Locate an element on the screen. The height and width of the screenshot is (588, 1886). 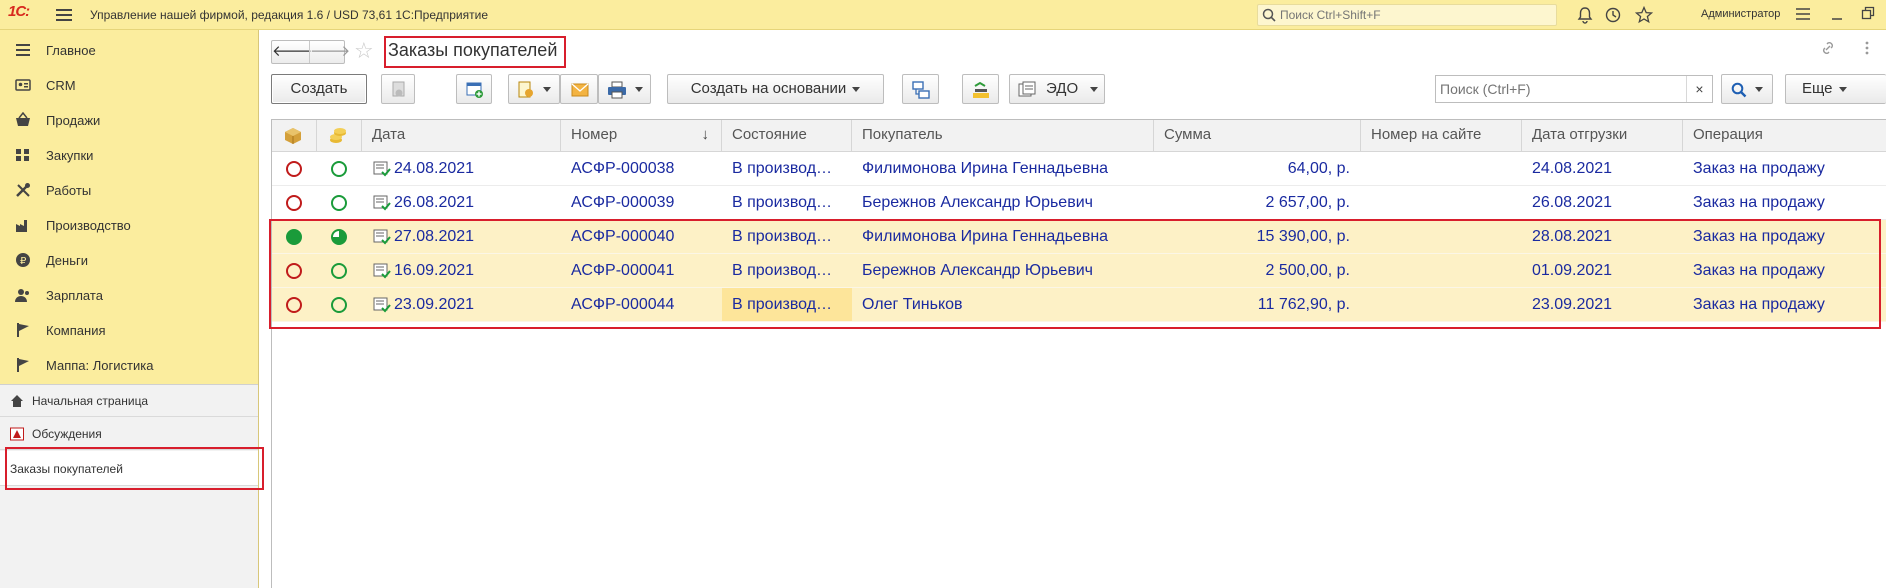
payment-status-icon is located at coordinates (339, 203).